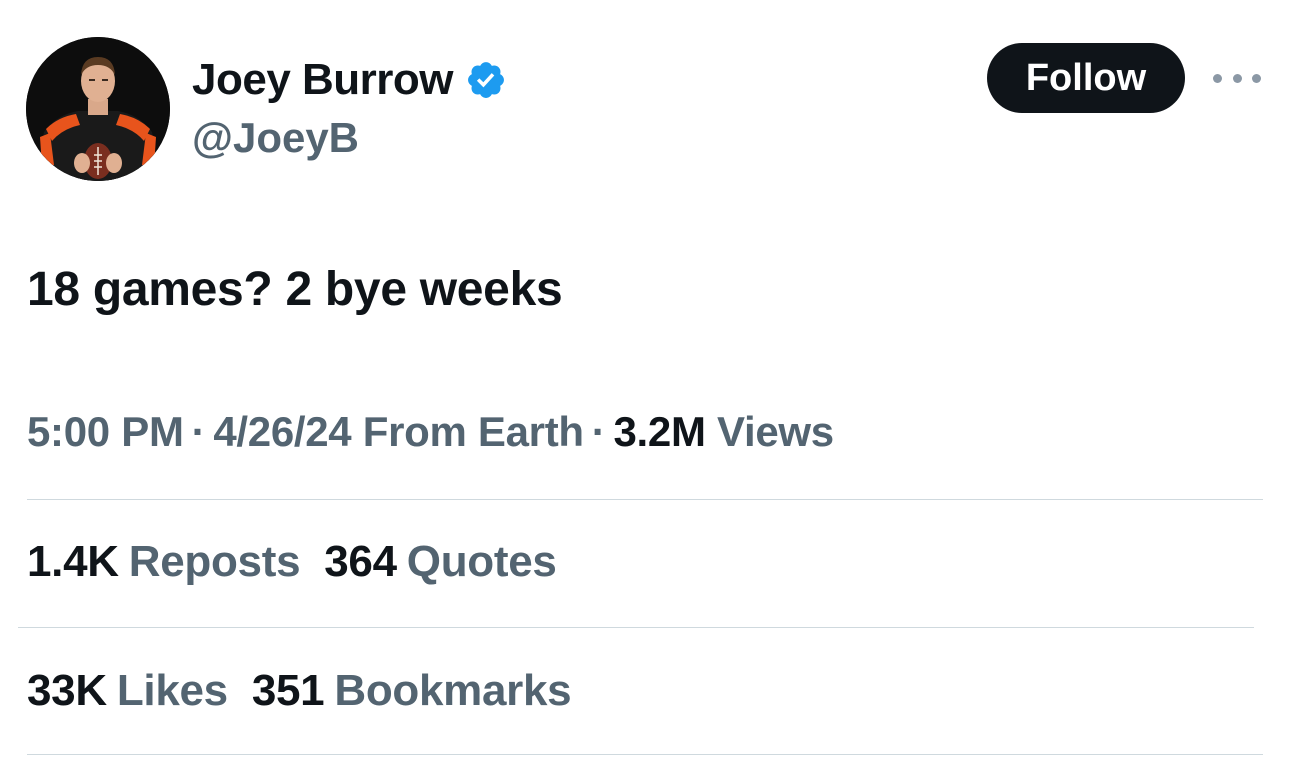 The width and height of the screenshot is (1290, 759). What do you see at coordinates (275, 138) in the screenshot?
I see `author-handle: @JoeyB` at bounding box center [275, 138].